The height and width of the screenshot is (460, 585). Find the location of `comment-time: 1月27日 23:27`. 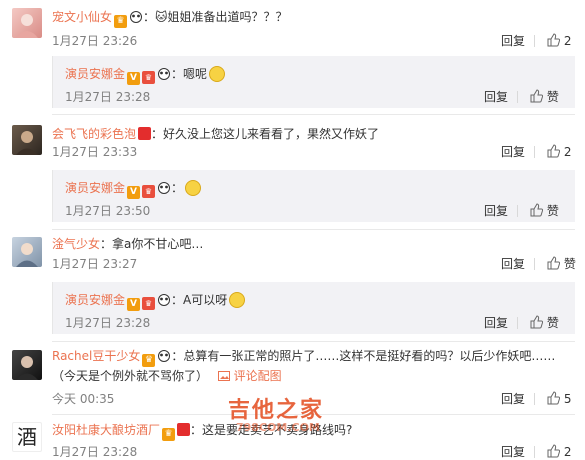

comment-time: 1月27日 23:27 is located at coordinates (95, 264).